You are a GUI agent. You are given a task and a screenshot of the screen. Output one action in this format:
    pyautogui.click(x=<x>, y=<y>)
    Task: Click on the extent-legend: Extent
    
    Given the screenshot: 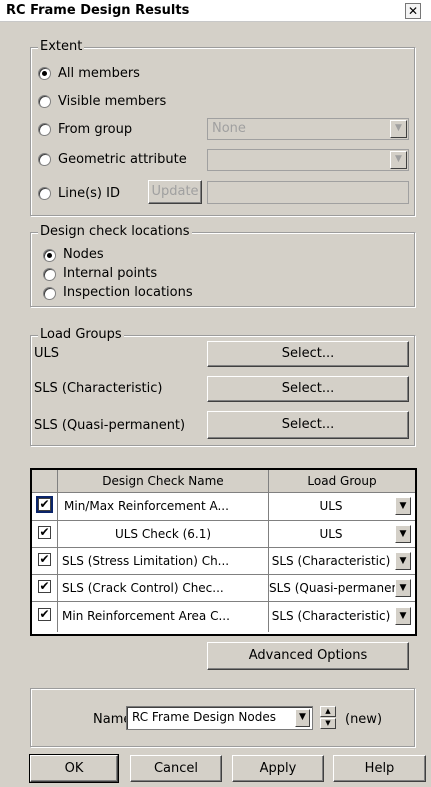 What is the action you would take?
    pyautogui.click(x=61, y=46)
    